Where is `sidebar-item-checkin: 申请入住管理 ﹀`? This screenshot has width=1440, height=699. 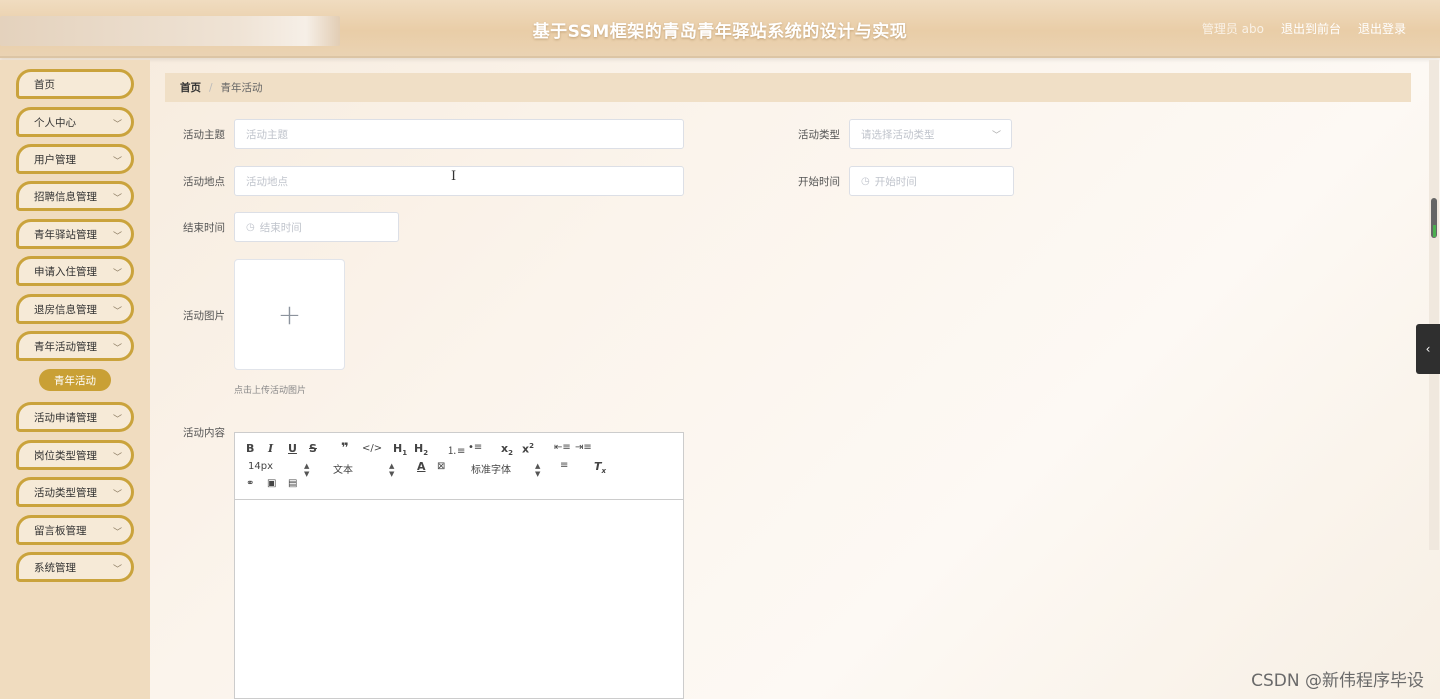 sidebar-item-checkin: 申请入住管理 ﹀ is located at coordinates (75, 271).